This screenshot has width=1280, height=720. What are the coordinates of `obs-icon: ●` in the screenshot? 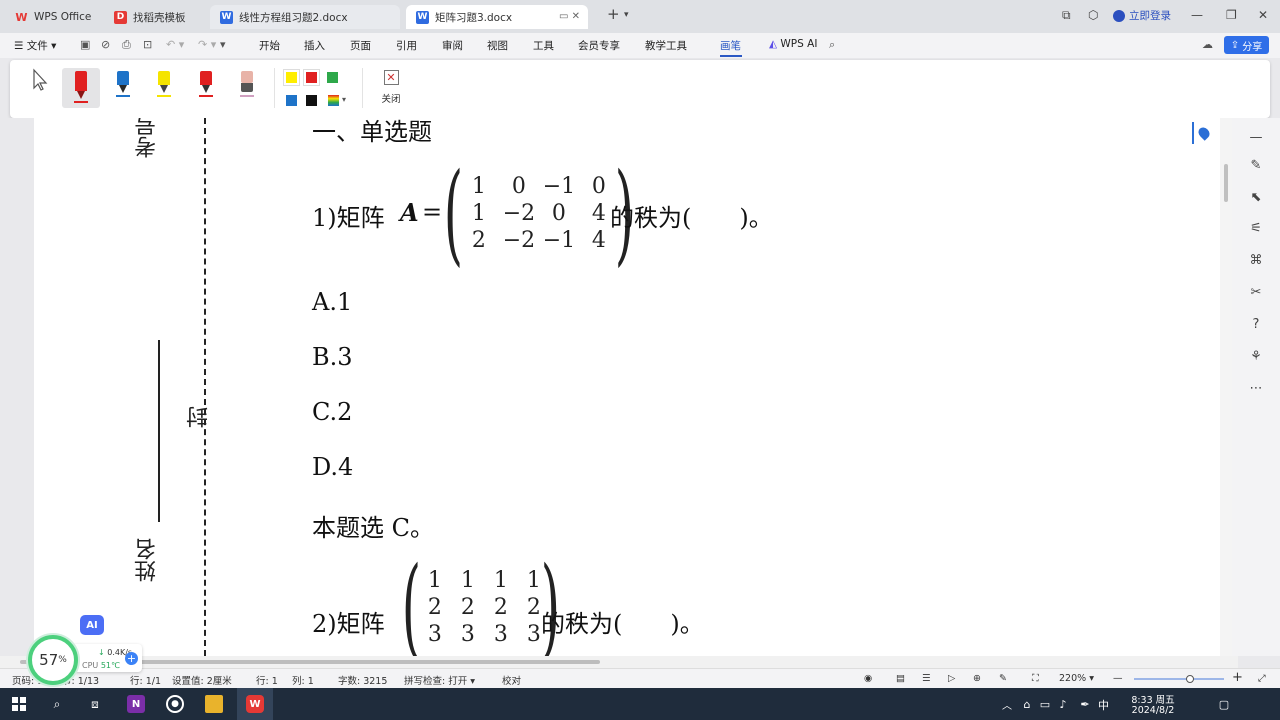 It's located at (175, 704).